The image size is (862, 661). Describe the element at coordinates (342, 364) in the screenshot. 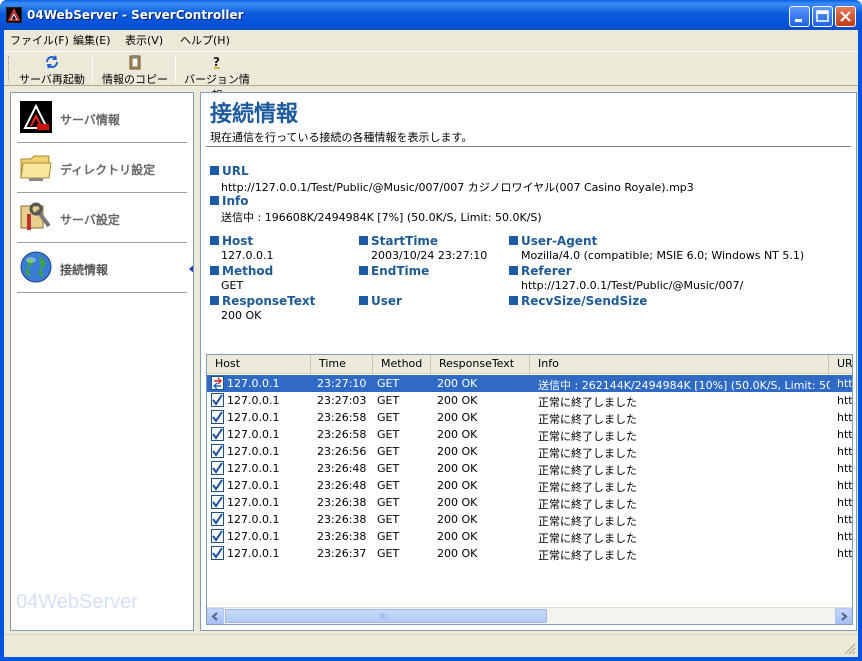

I see `column-header-time: Time` at that location.